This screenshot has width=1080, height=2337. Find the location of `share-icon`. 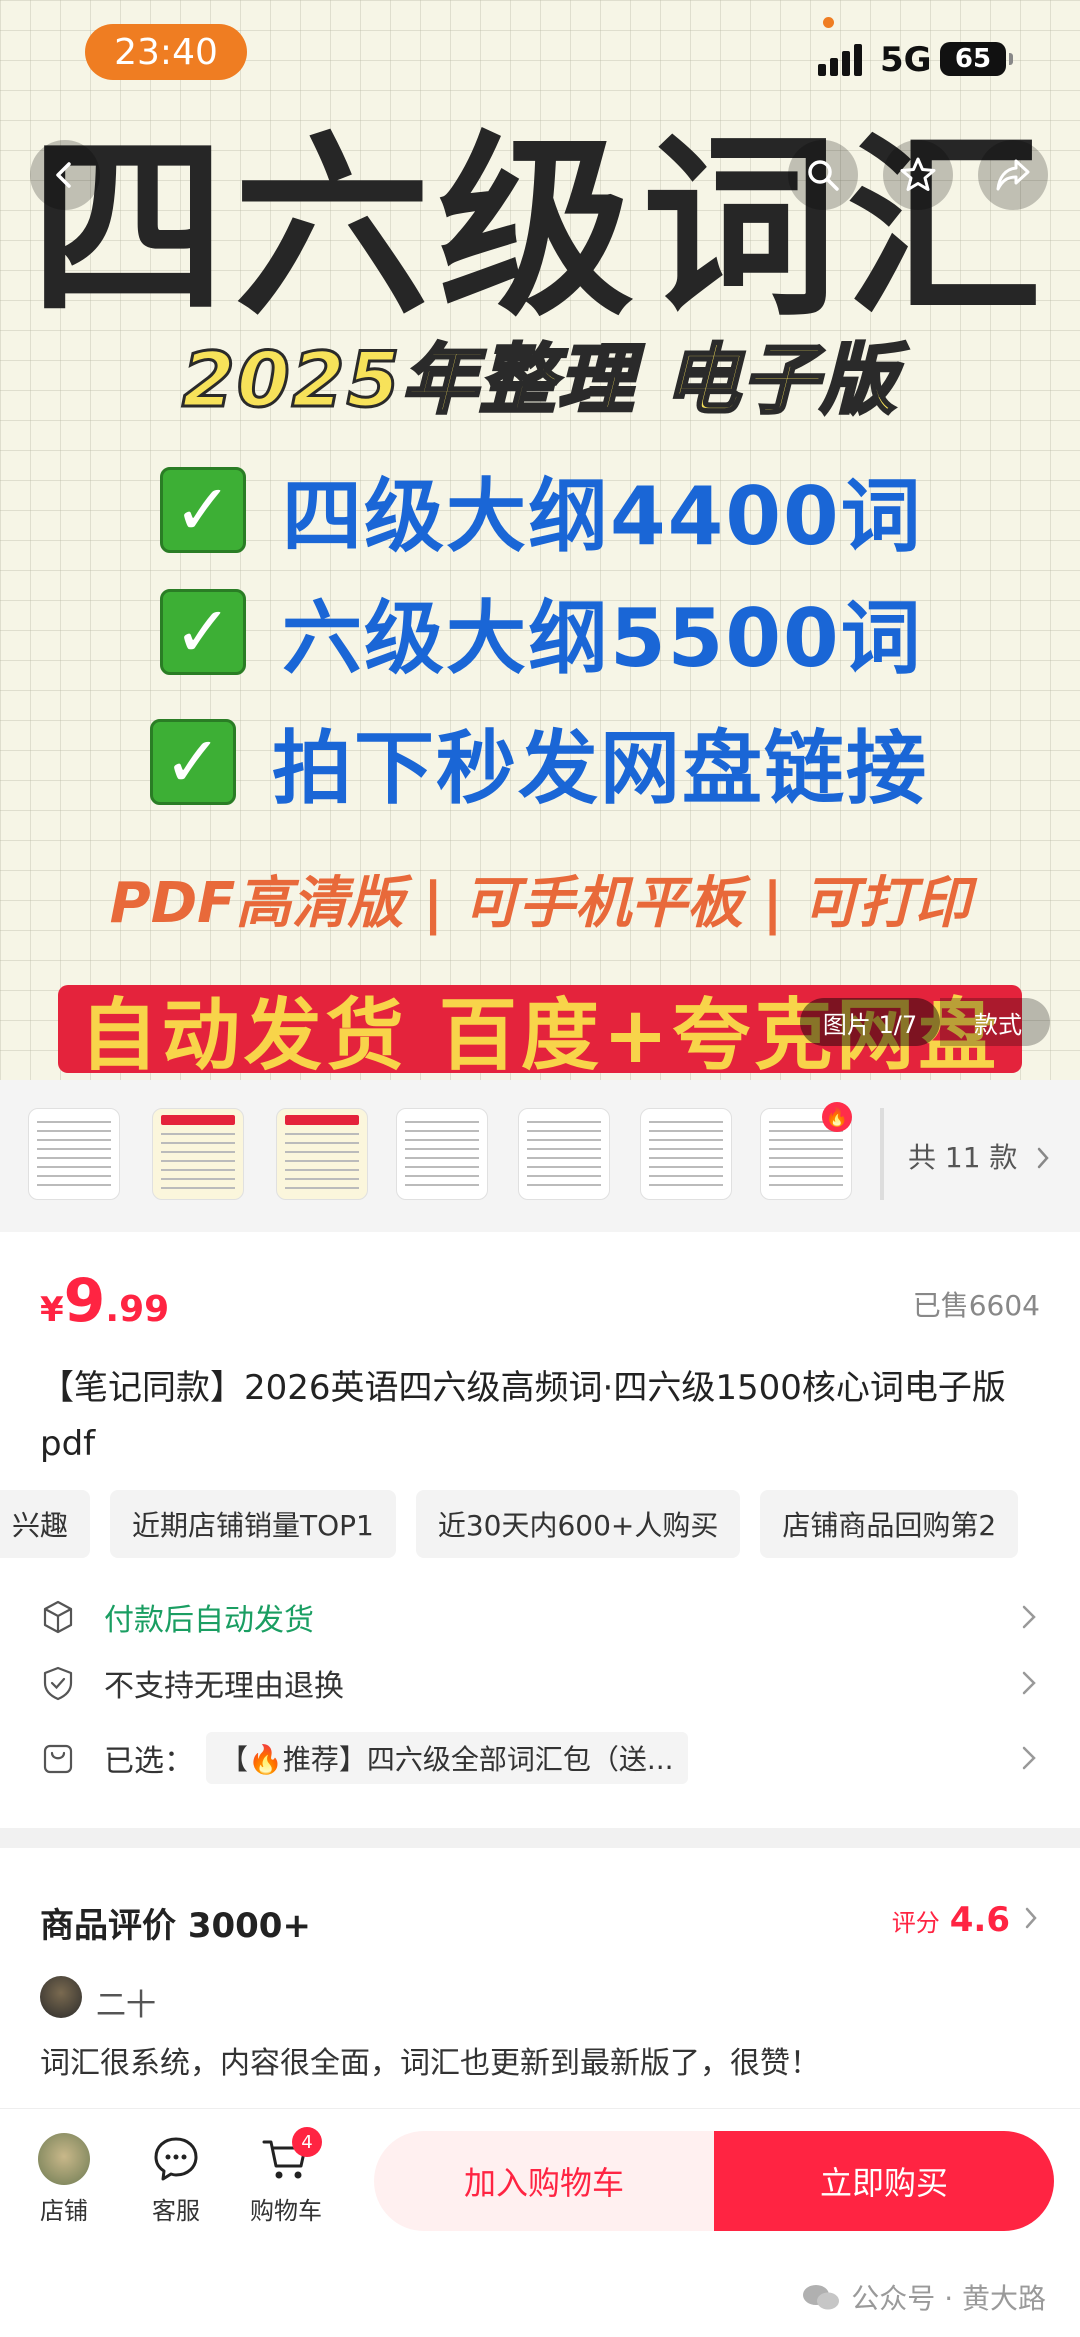

share-icon is located at coordinates (1013, 175).